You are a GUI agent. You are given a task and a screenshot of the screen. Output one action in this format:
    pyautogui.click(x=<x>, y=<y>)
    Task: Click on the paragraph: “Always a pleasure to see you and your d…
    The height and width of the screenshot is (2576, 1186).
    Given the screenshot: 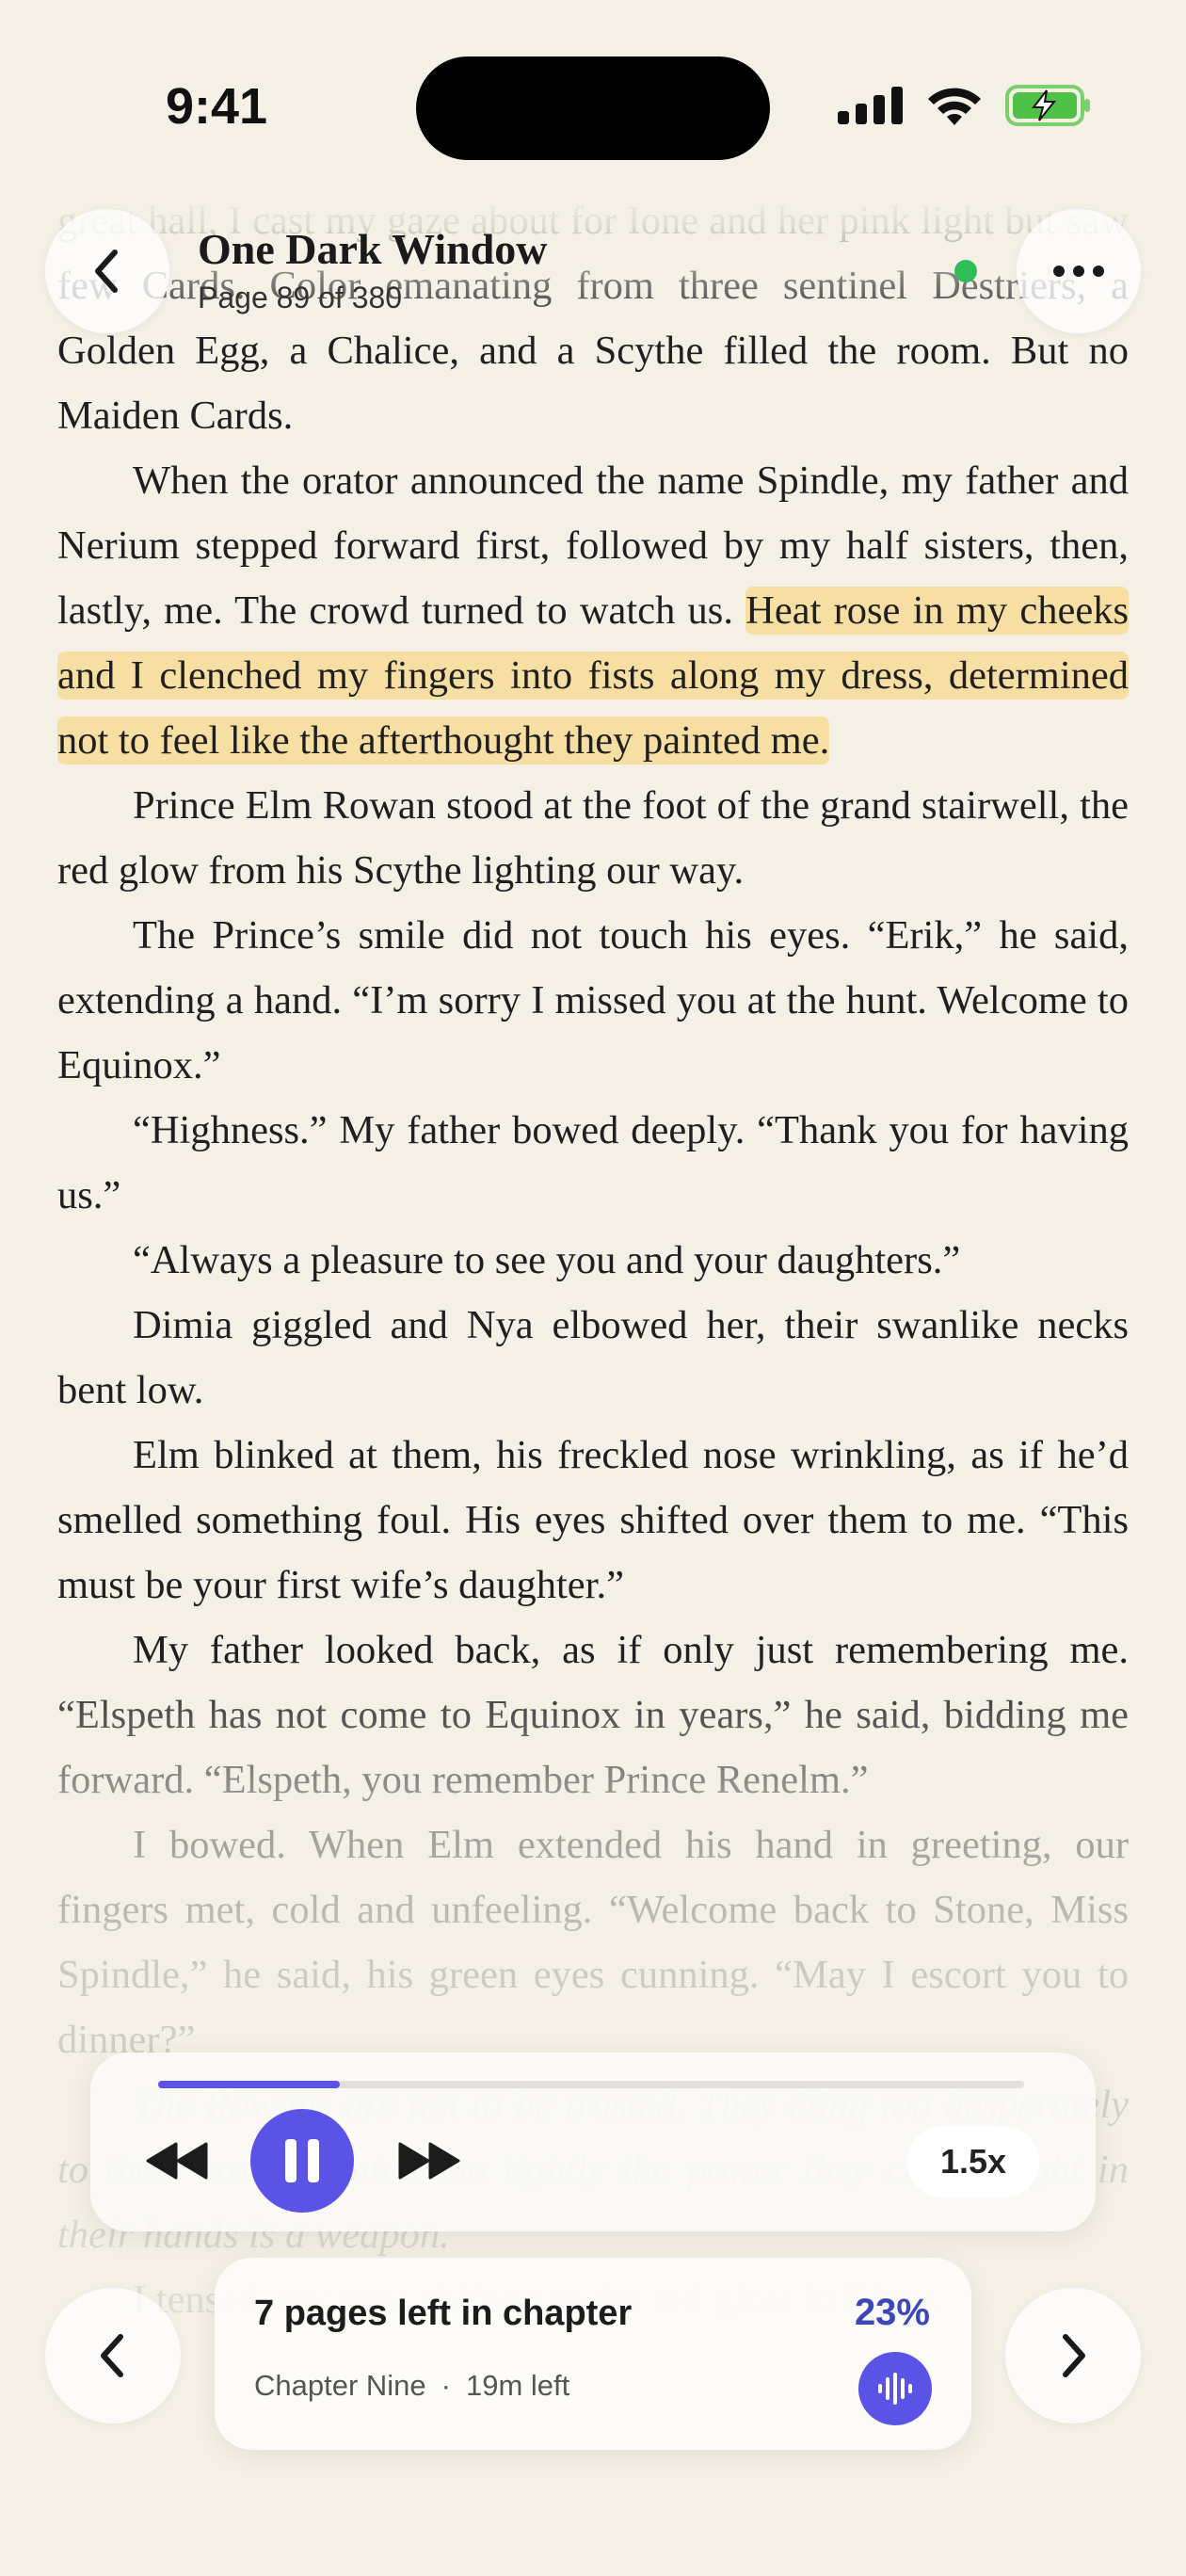 What is the action you would take?
    pyautogui.click(x=547, y=1260)
    